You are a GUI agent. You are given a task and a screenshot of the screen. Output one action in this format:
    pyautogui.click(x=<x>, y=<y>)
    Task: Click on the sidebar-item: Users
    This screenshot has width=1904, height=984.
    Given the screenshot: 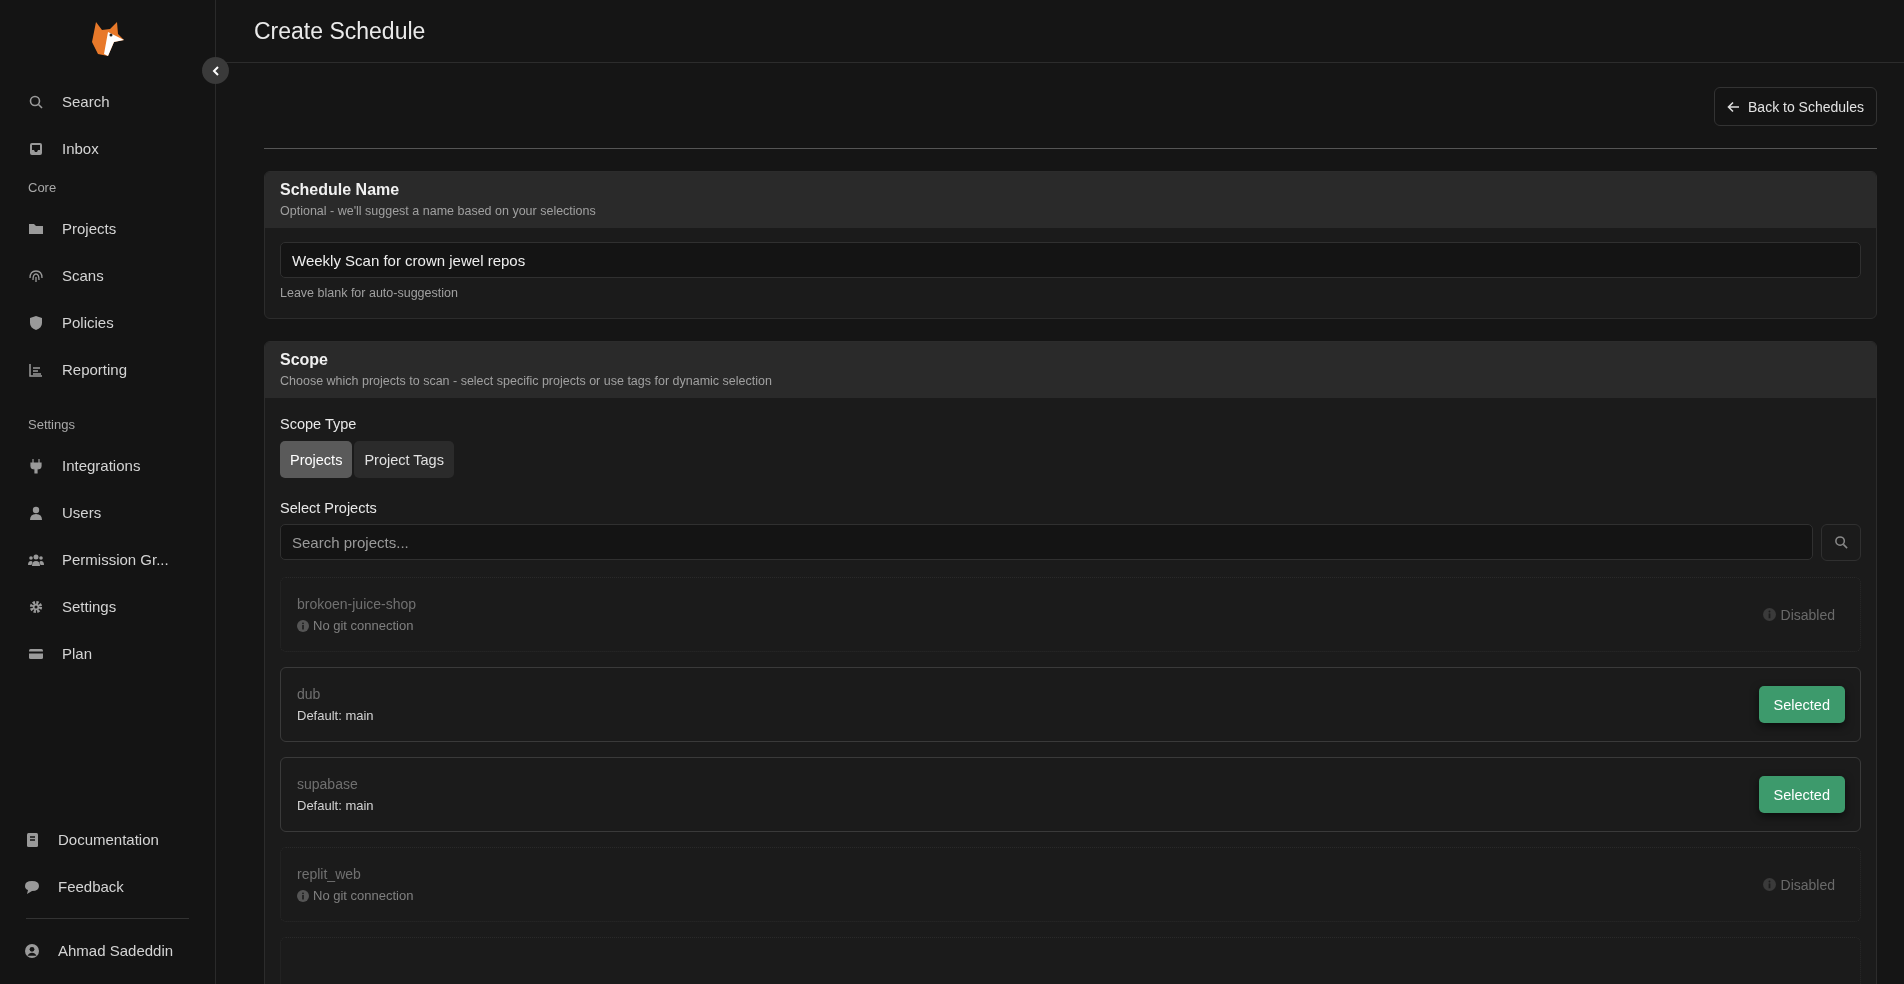 What is the action you would take?
    pyautogui.click(x=107, y=512)
    